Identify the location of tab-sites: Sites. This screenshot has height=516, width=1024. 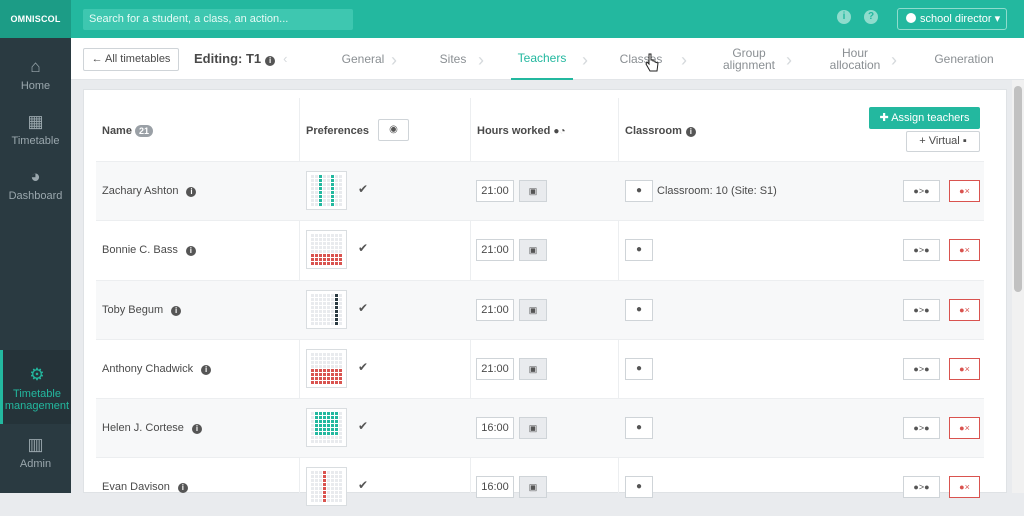
(453, 59).